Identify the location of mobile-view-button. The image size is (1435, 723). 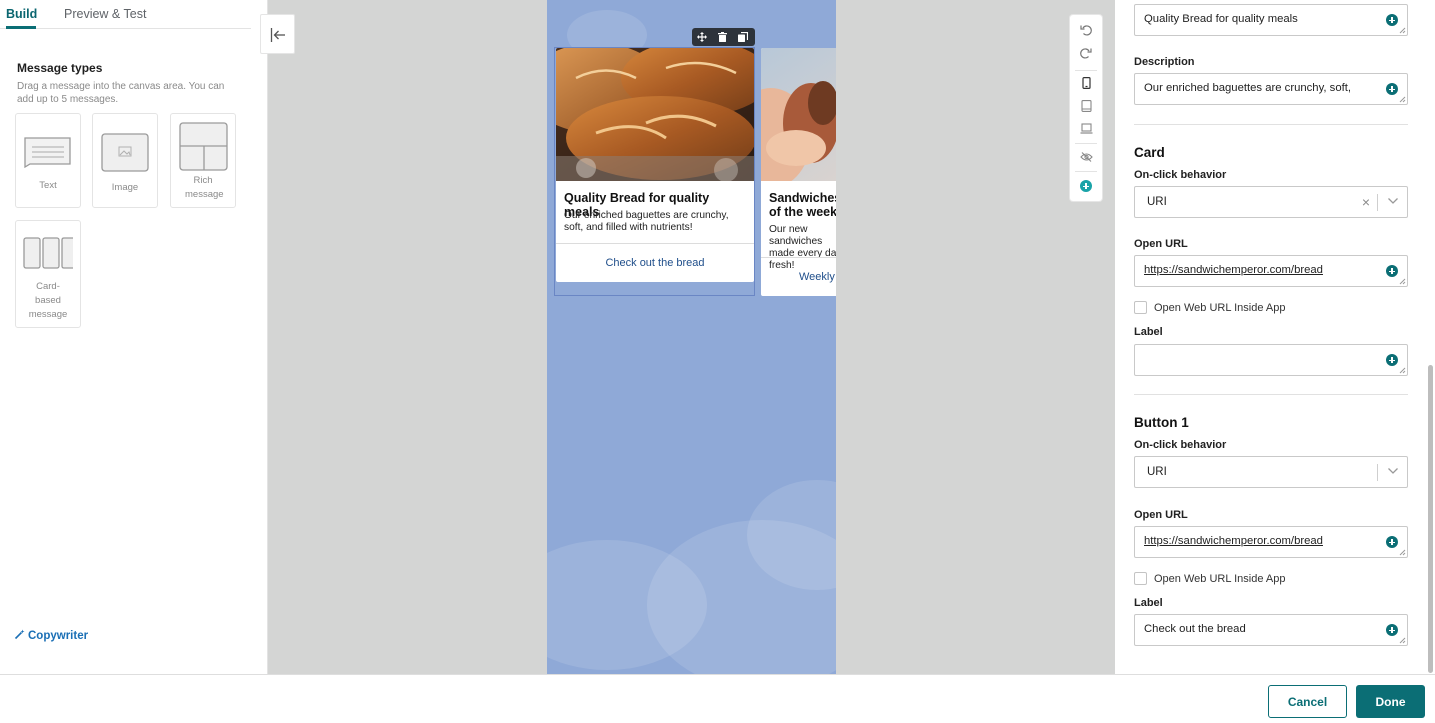
(1086, 83).